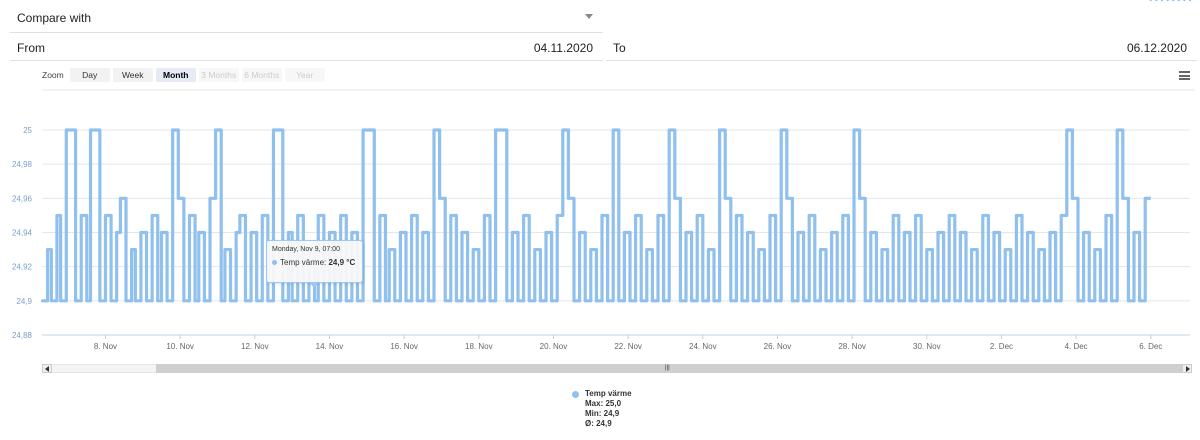 The width and height of the screenshot is (1200, 440). I want to click on hamburger-menu-icon, so click(1184, 75).